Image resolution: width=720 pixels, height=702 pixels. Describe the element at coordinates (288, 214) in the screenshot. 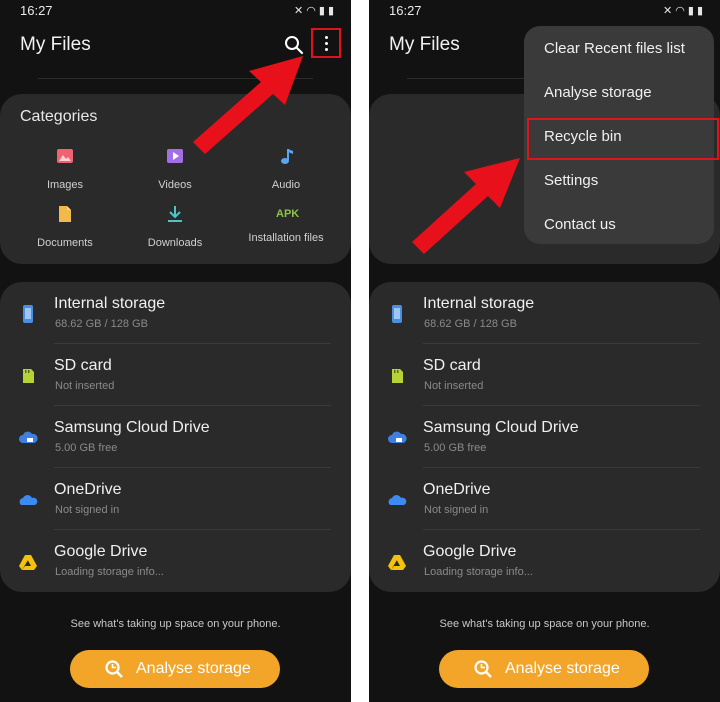

I see `apk-icon: APK` at that location.